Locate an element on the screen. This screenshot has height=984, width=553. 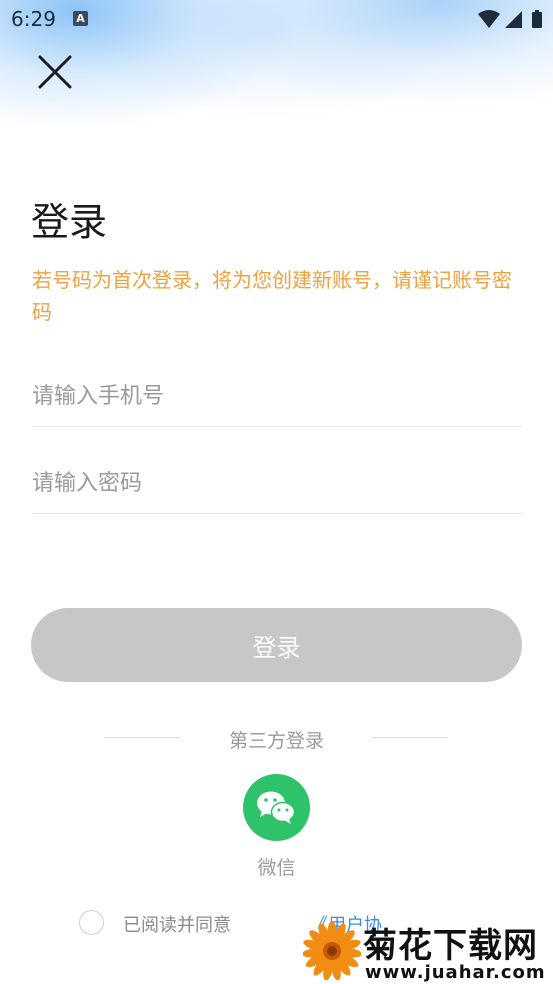
page-title: 登录 is located at coordinates (69, 222).